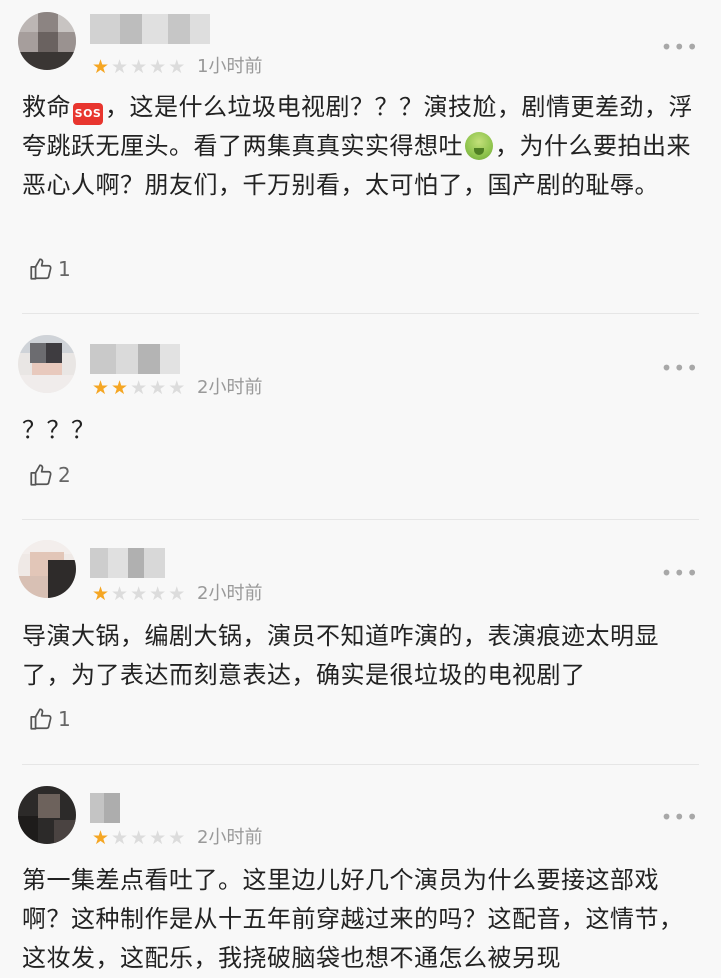 The height and width of the screenshot is (978, 721). Describe the element at coordinates (88, 114) in the screenshot. I see `sos-emoji-icon: SOS` at that location.